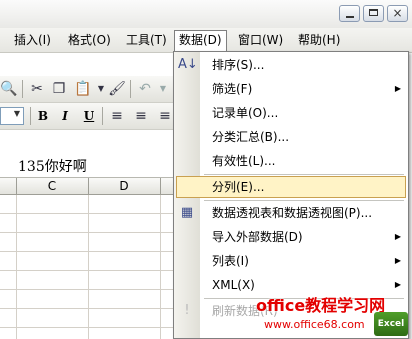 This screenshot has height=339, width=412. What do you see at coordinates (145, 89) in the screenshot?
I see `undo-icon: ↶` at bounding box center [145, 89].